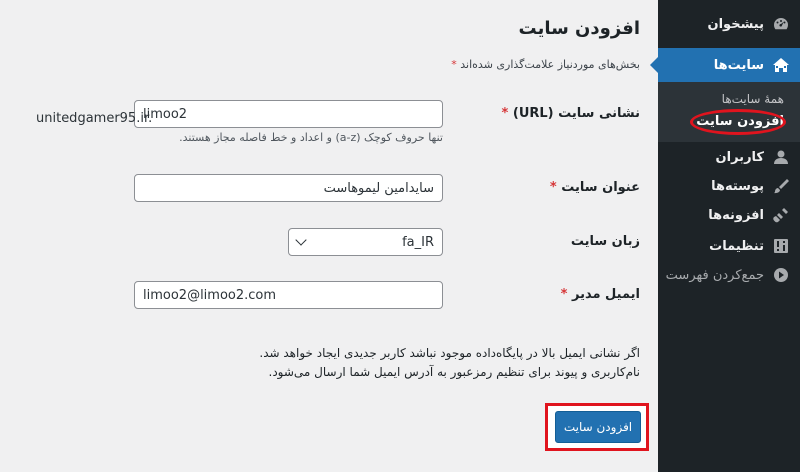 The height and width of the screenshot is (472, 800). What do you see at coordinates (365, 242) in the screenshot?
I see `site-language-select: fa_IR` at bounding box center [365, 242].